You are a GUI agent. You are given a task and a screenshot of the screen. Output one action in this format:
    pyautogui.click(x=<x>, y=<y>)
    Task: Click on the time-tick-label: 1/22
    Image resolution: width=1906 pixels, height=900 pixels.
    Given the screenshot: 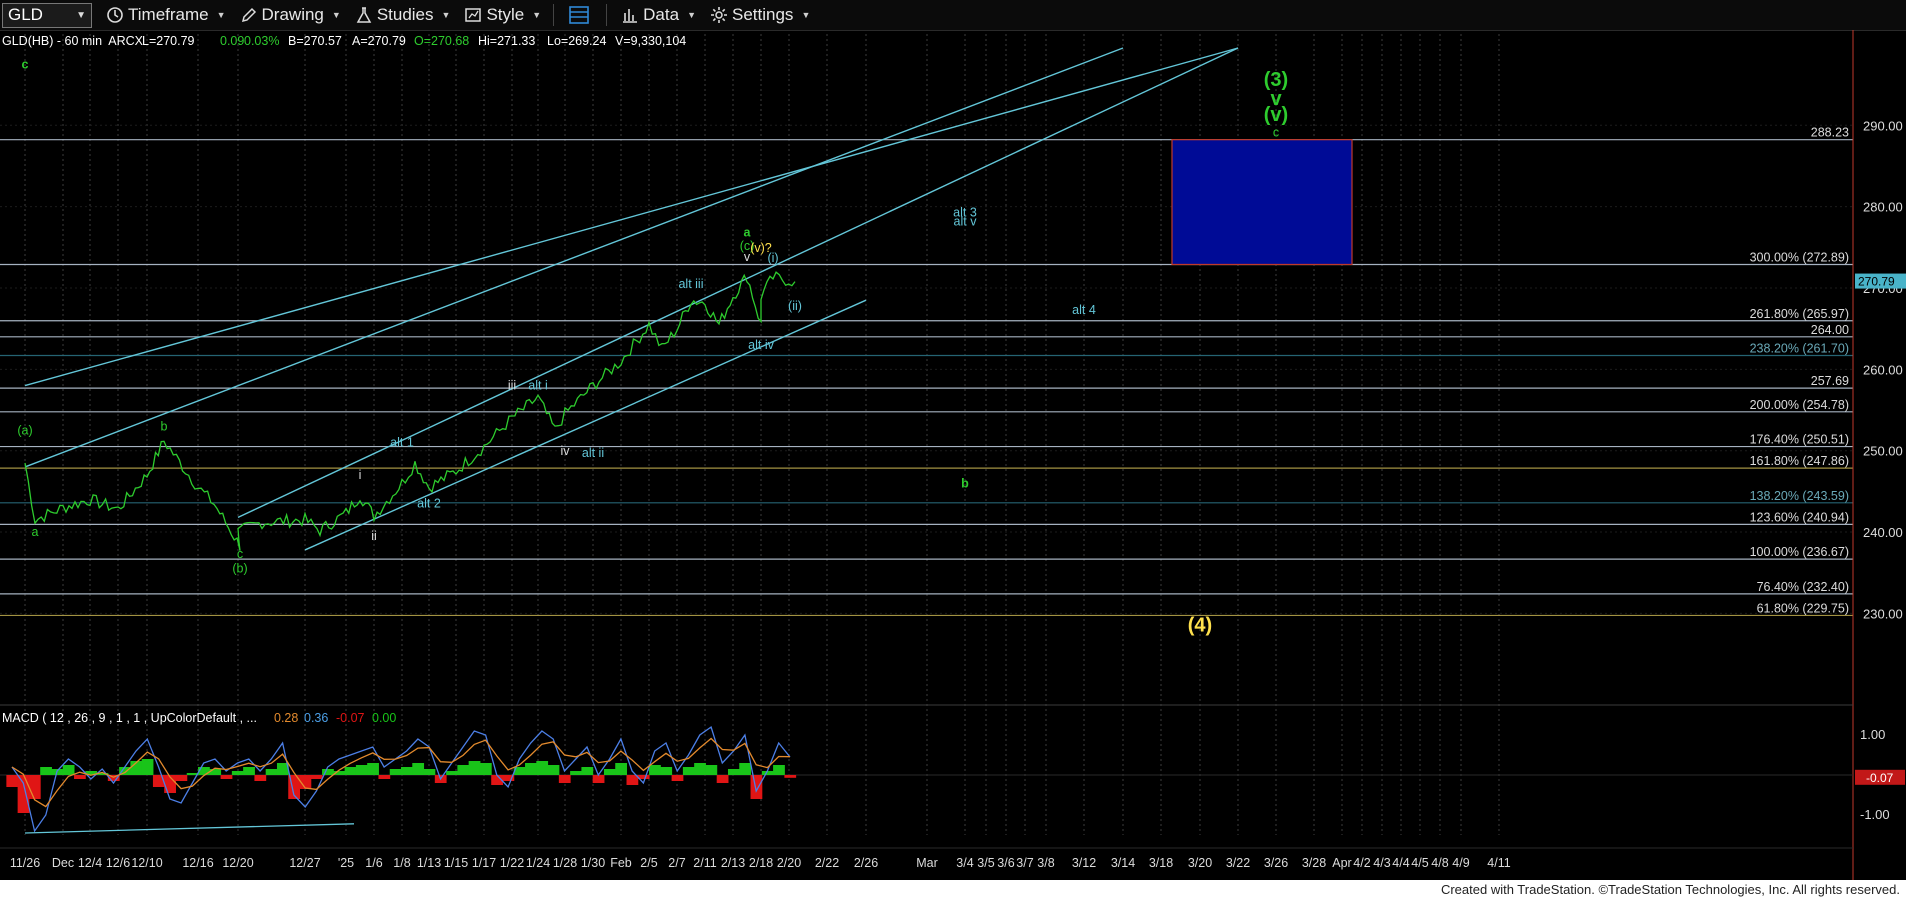 What is the action you would take?
    pyautogui.click(x=512, y=863)
    